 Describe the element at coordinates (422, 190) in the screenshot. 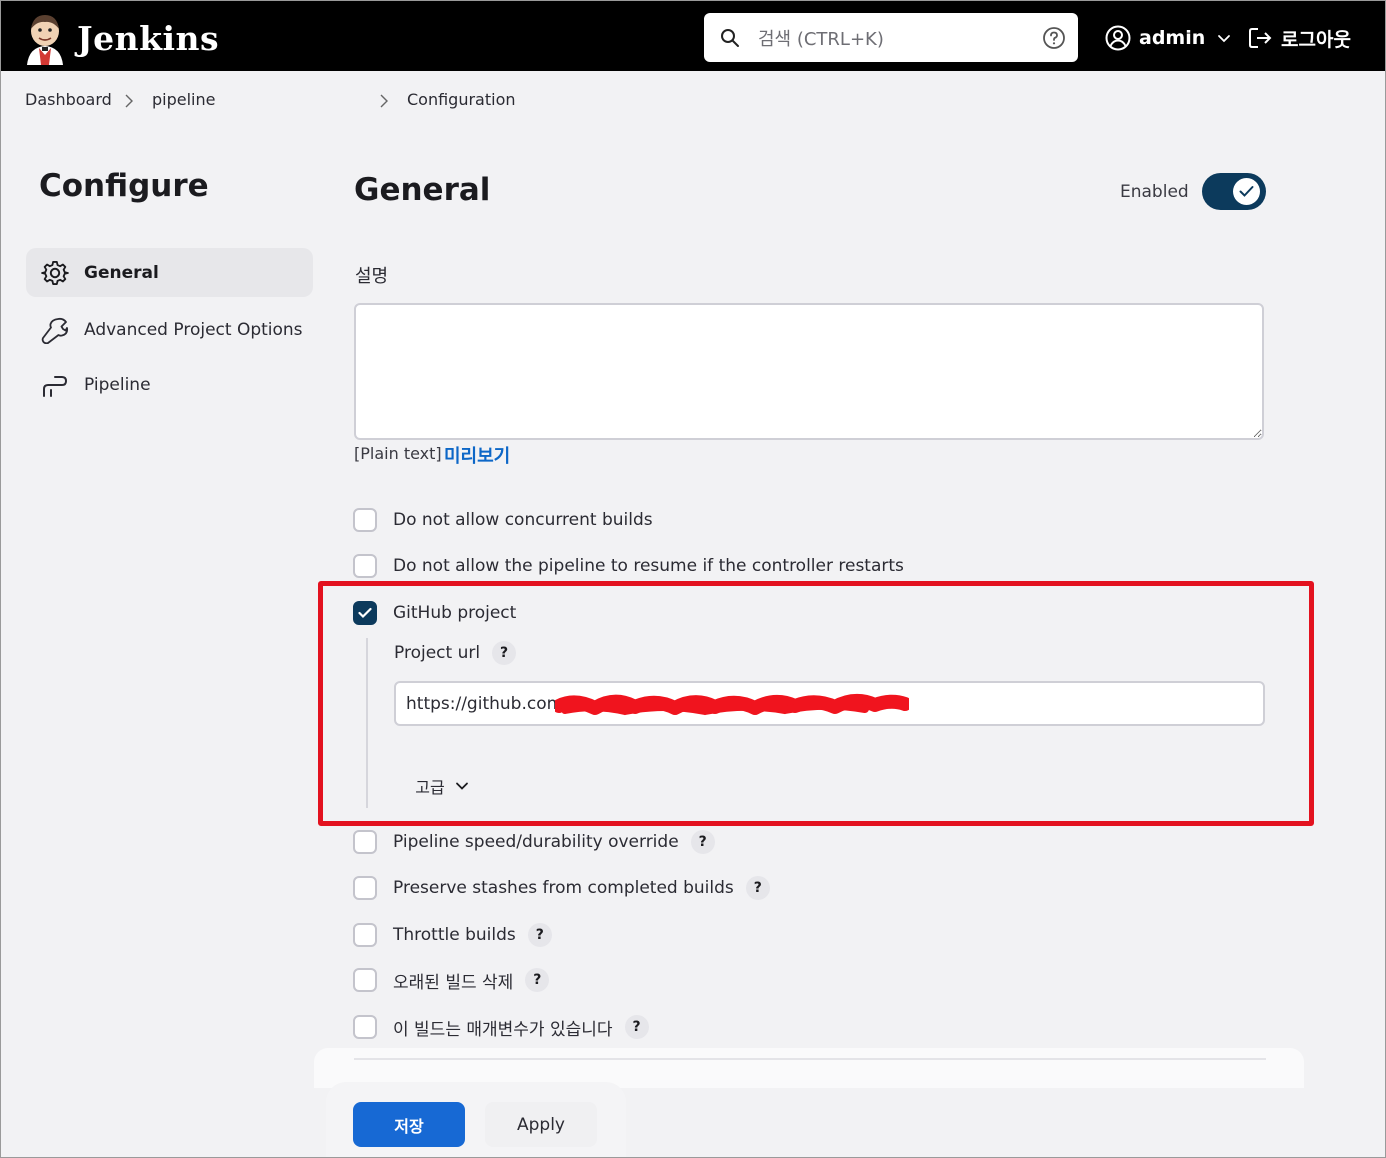

I see `section-title: General` at that location.